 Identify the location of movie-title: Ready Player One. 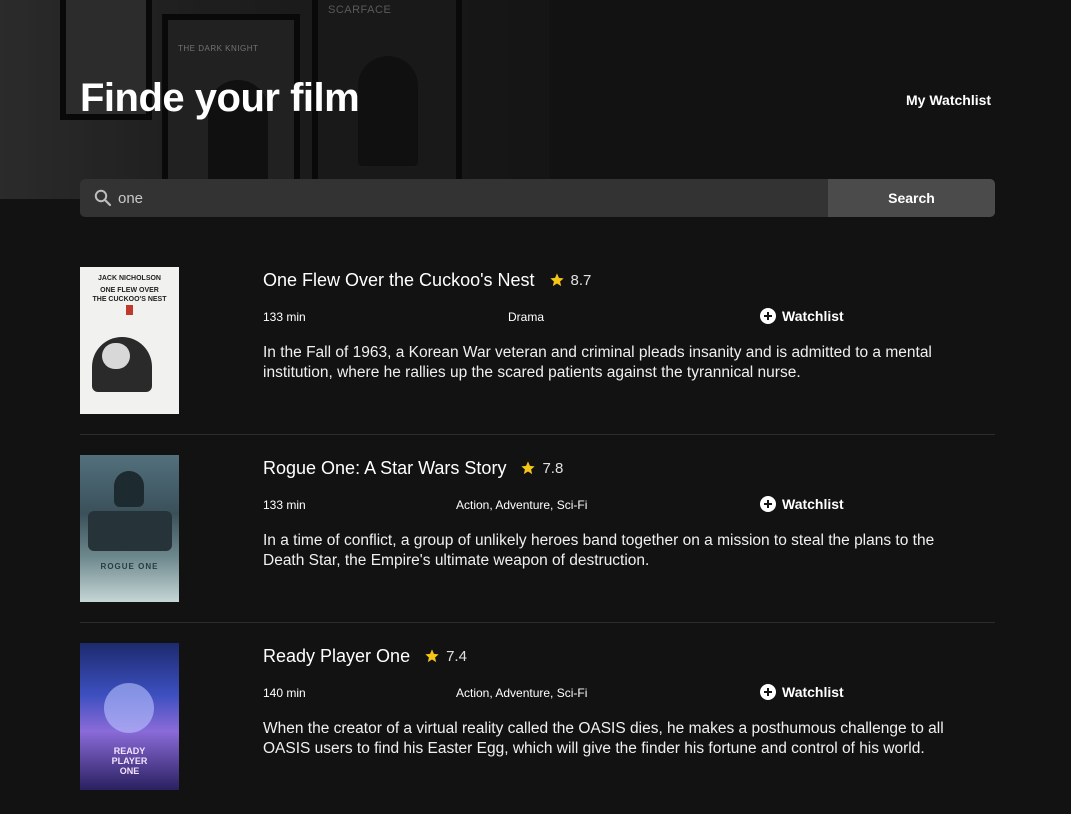
(337, 655).